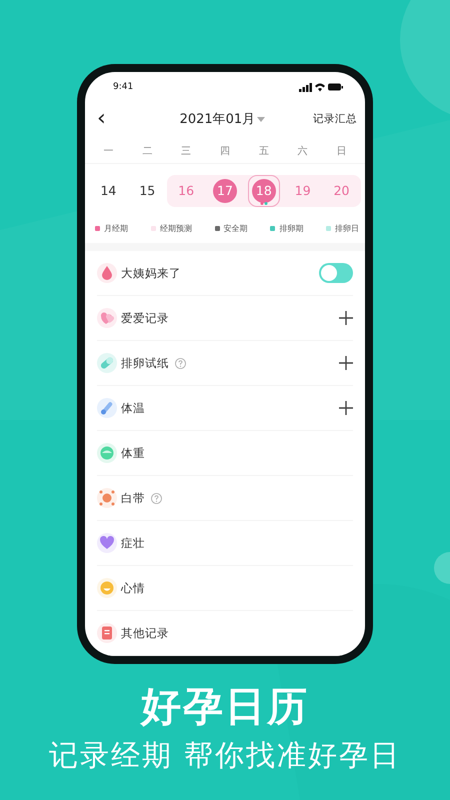  What do you see at coordinates (342, 151) in the screenshot?
I see `weekday-label: 日` at bounding box center [342, 151].